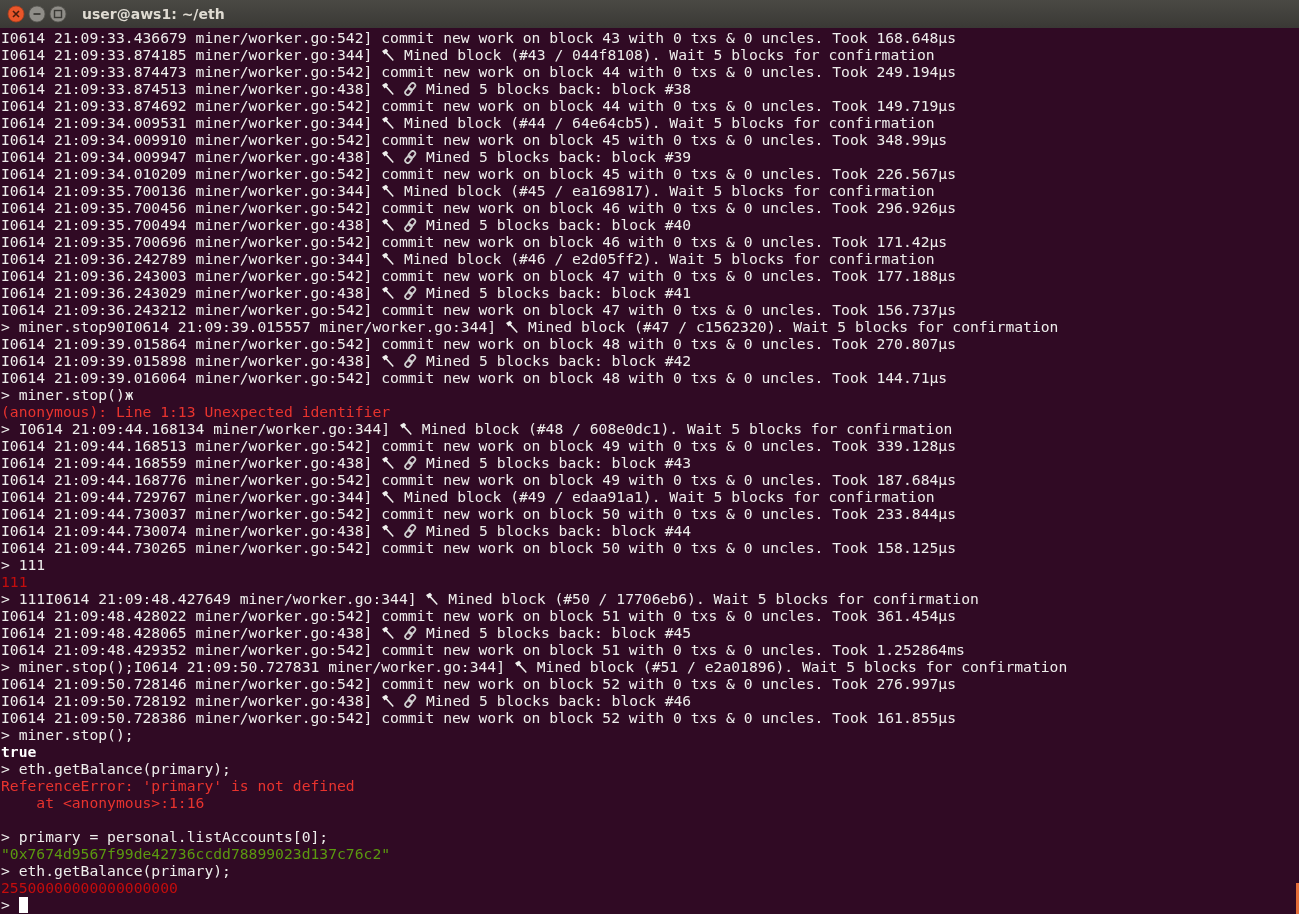 This screenshot has width=1299, height=914. I want to click on log-line: > I0614 21:09:44.168134 miner/worker.go:344], so click(196, 428).